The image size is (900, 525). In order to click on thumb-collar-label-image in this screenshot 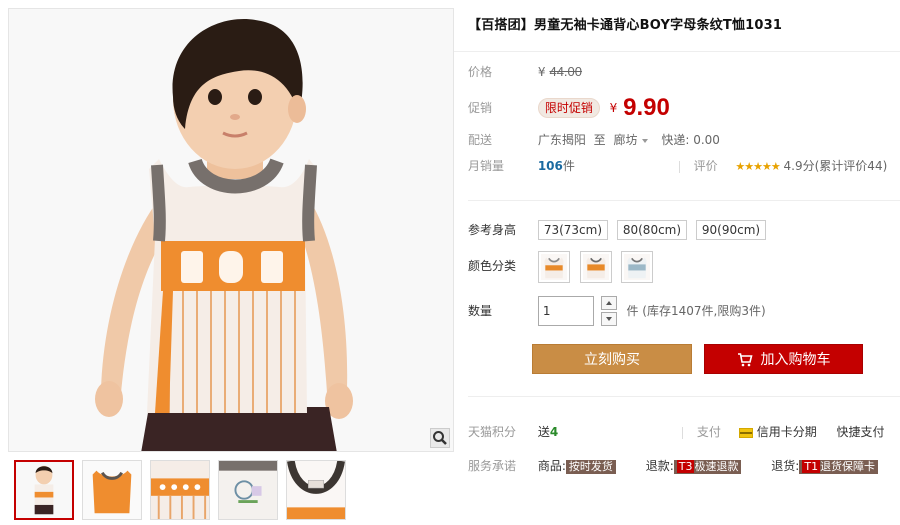, I will do `click(316, 490)`.